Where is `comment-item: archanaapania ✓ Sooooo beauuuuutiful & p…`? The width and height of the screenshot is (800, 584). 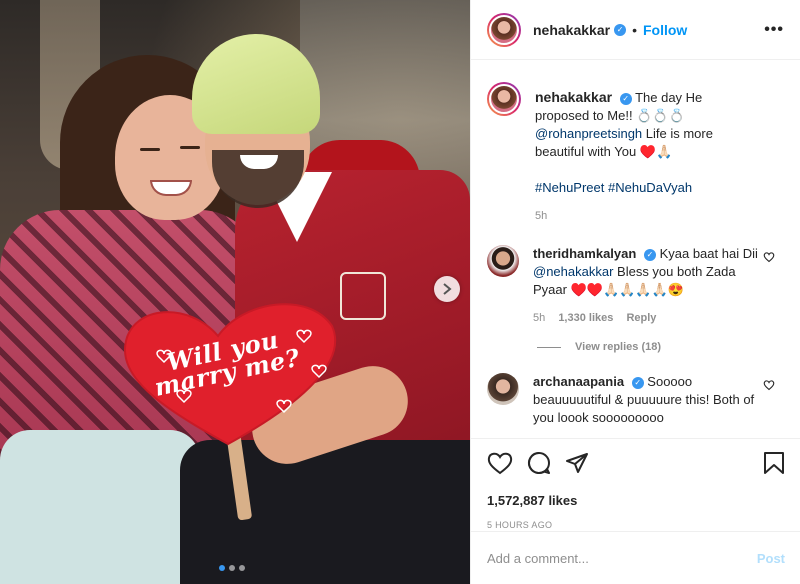 comment-item: archanaapania ✓ Sooooo beauuuuutiful & p… is located at coordinates (636, 400).